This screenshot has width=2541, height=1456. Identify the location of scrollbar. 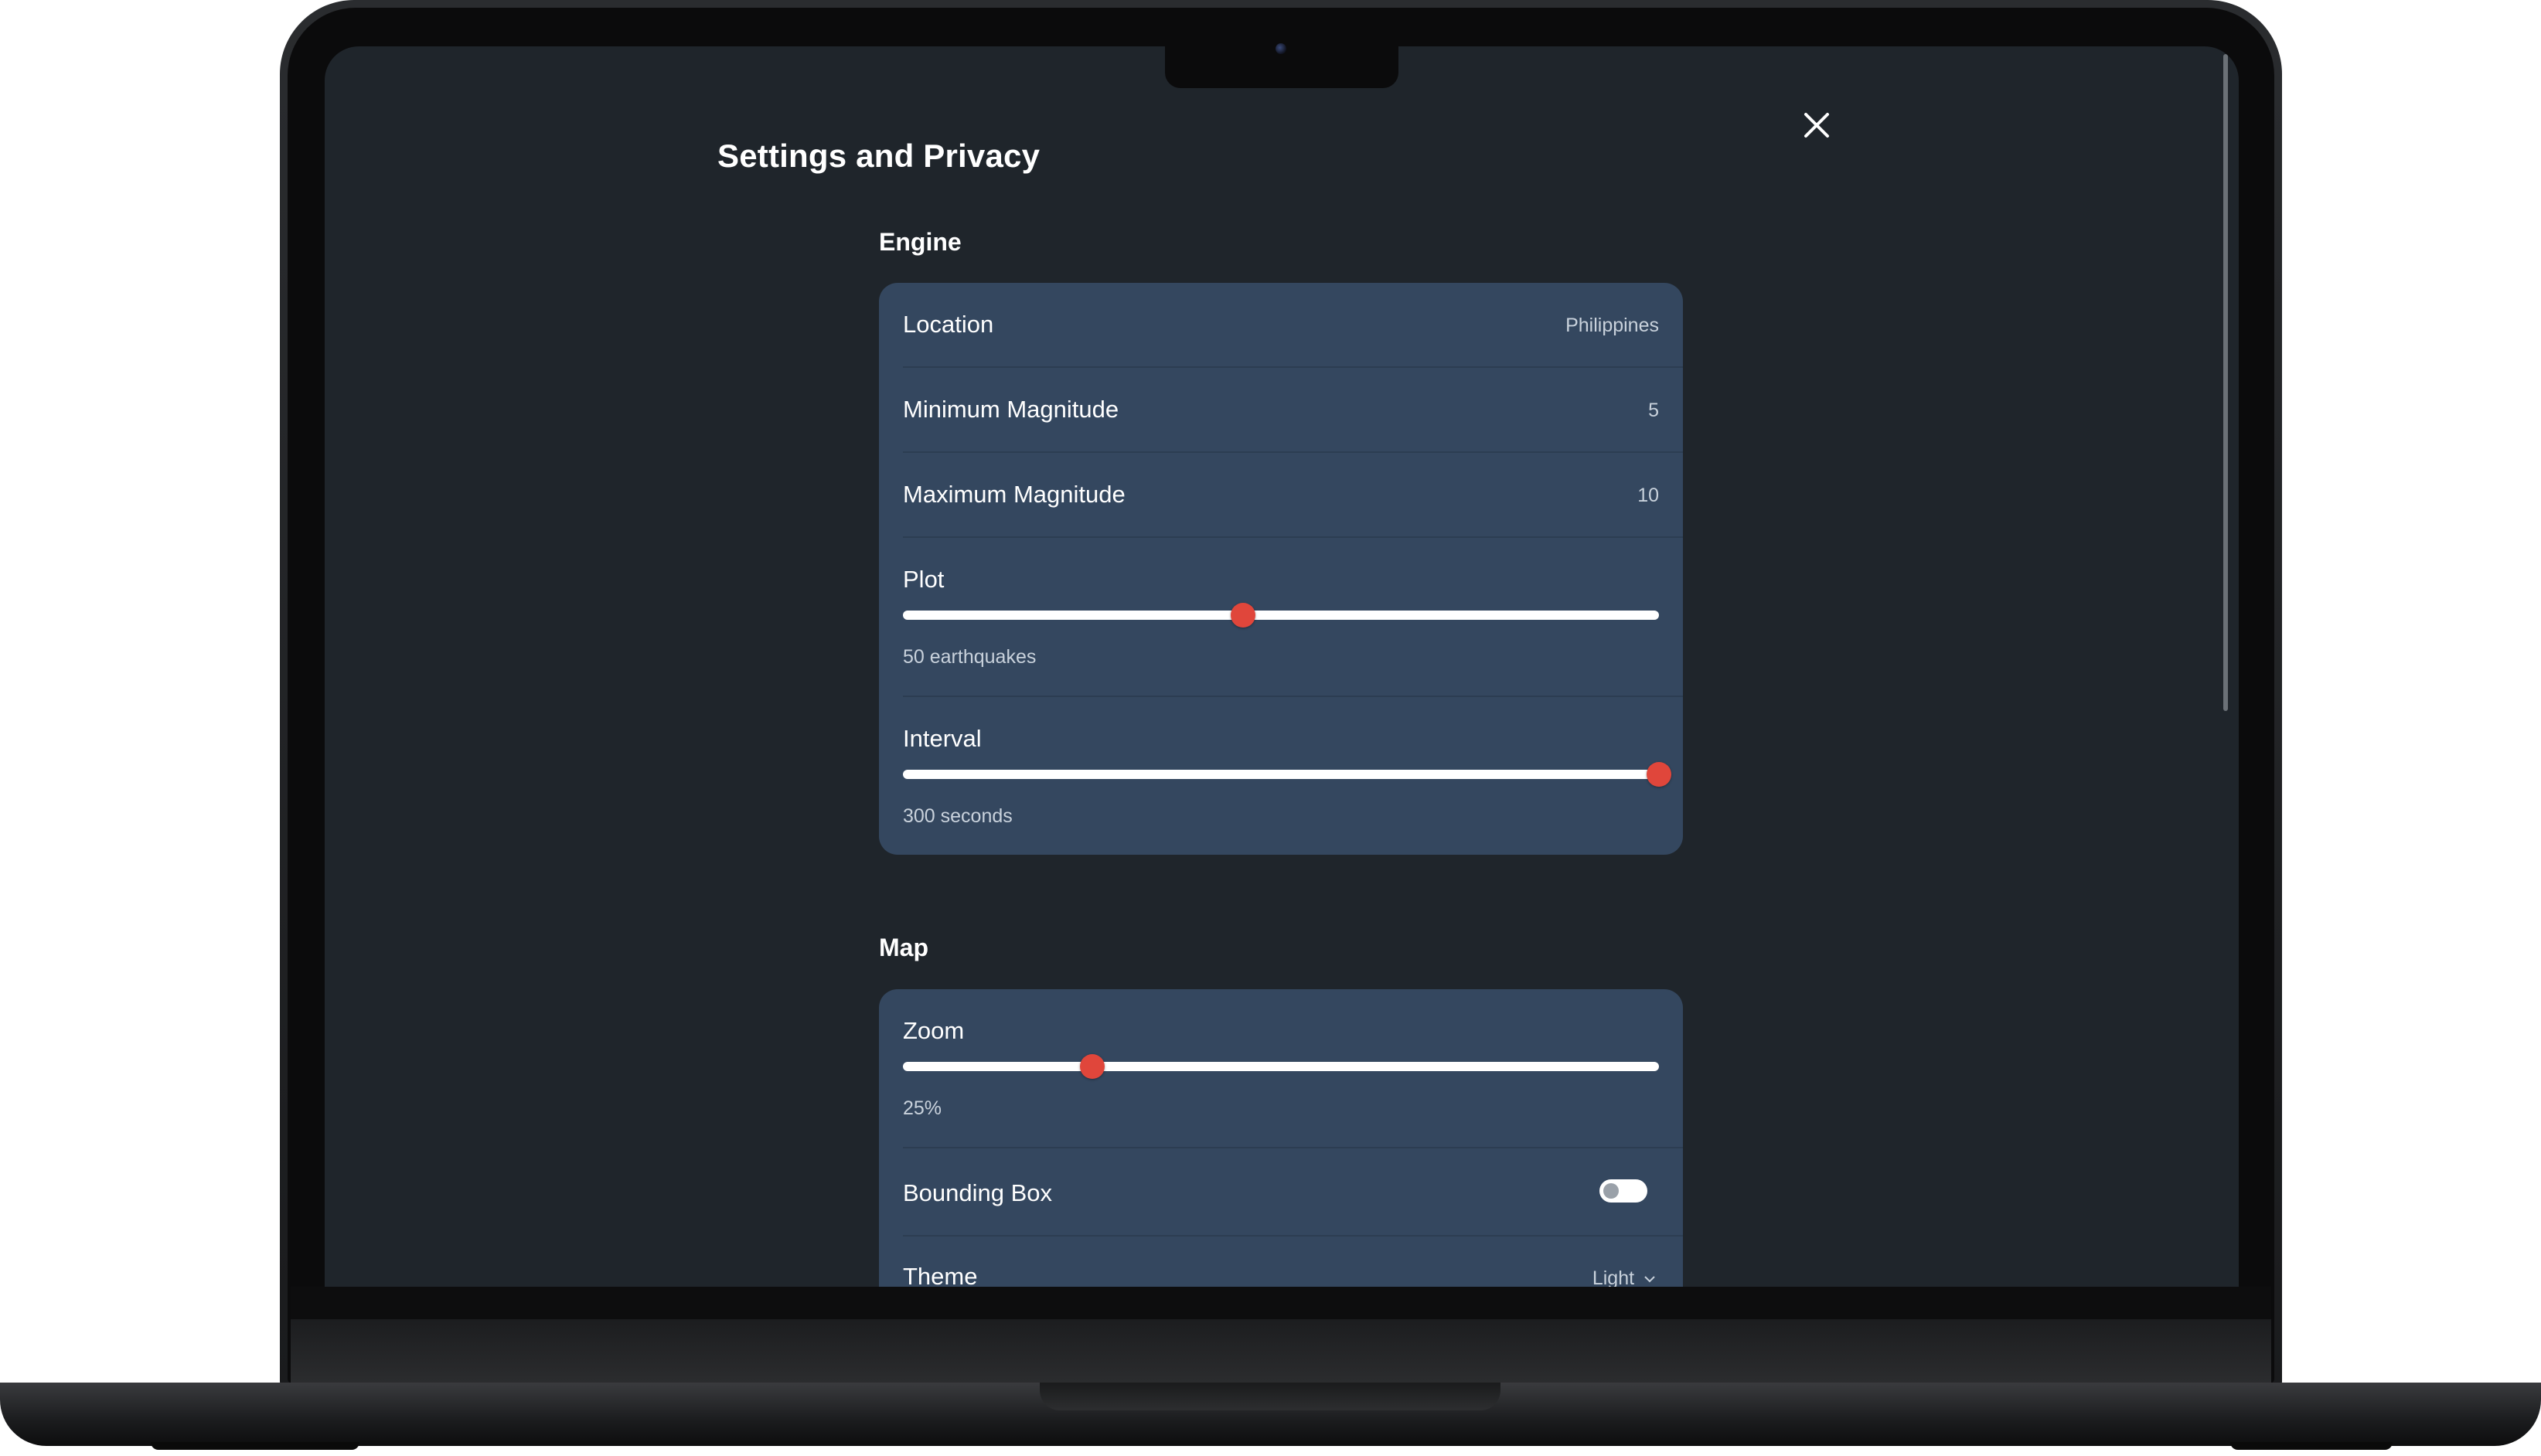
(2225, 383).